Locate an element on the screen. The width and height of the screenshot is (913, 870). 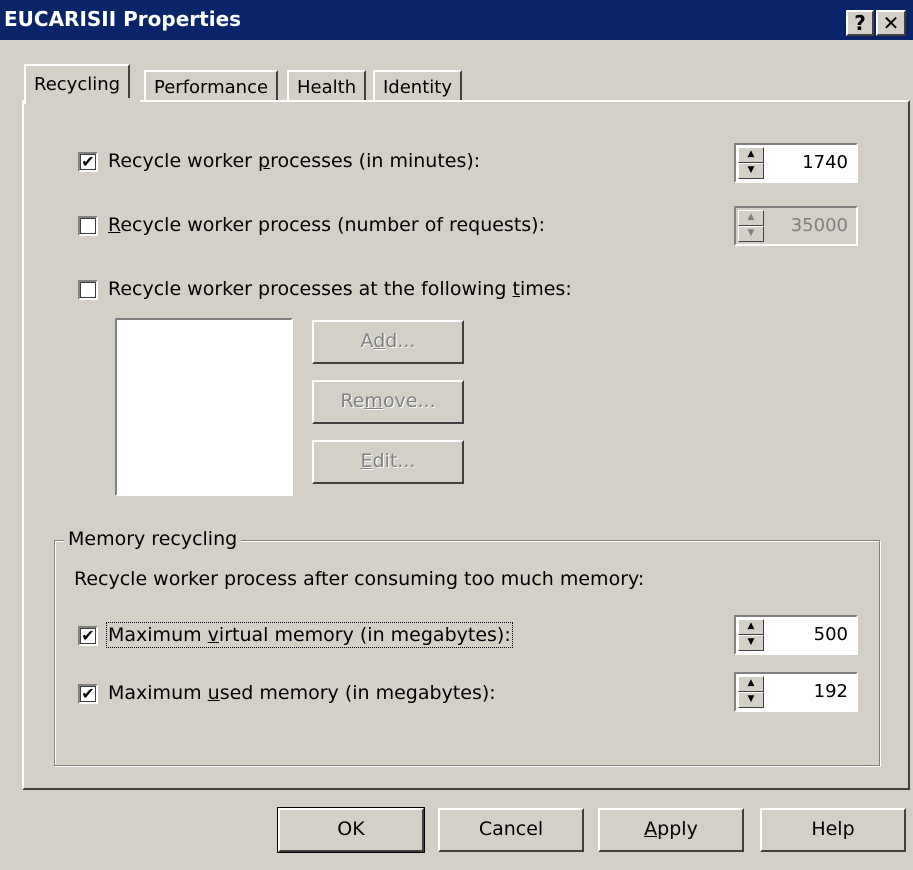
recycle-times-list is located at coordinates (204, 407).